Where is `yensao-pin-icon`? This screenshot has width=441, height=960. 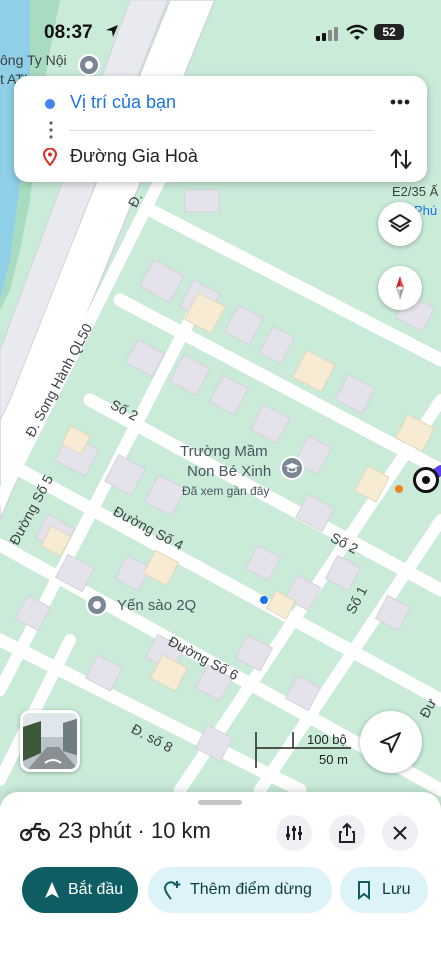
yensao-pin-icon is located at coordinates (97, 605).